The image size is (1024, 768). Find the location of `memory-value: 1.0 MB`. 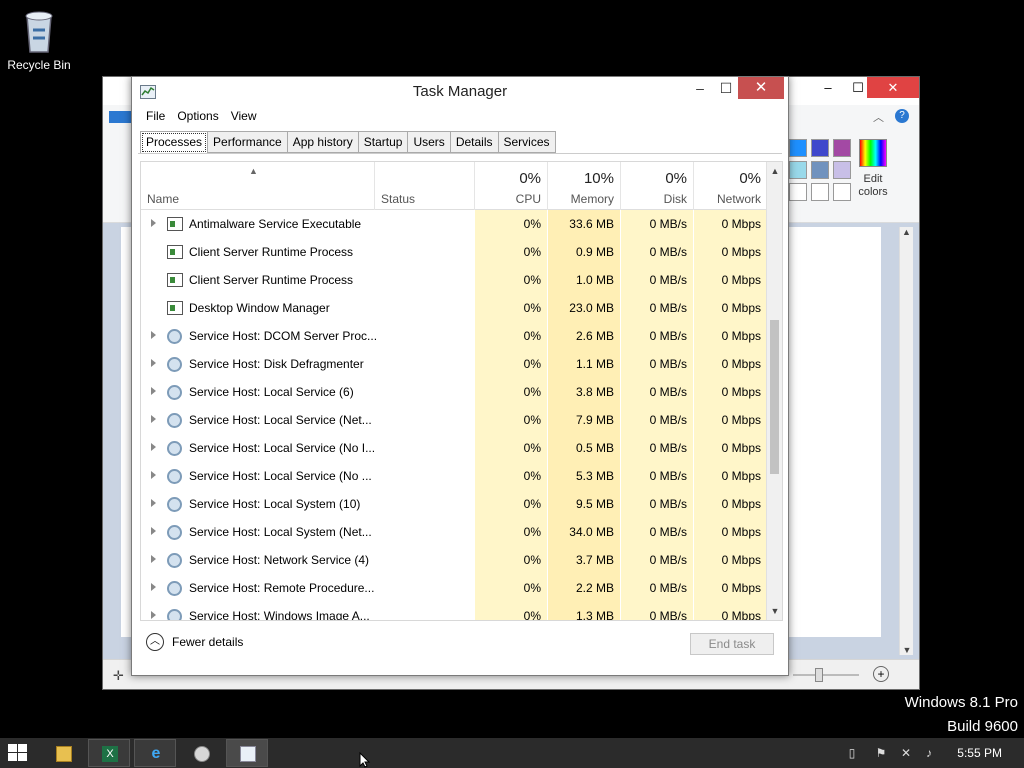

memory-value: 1.0 MB is located at coordinates (584, 280).